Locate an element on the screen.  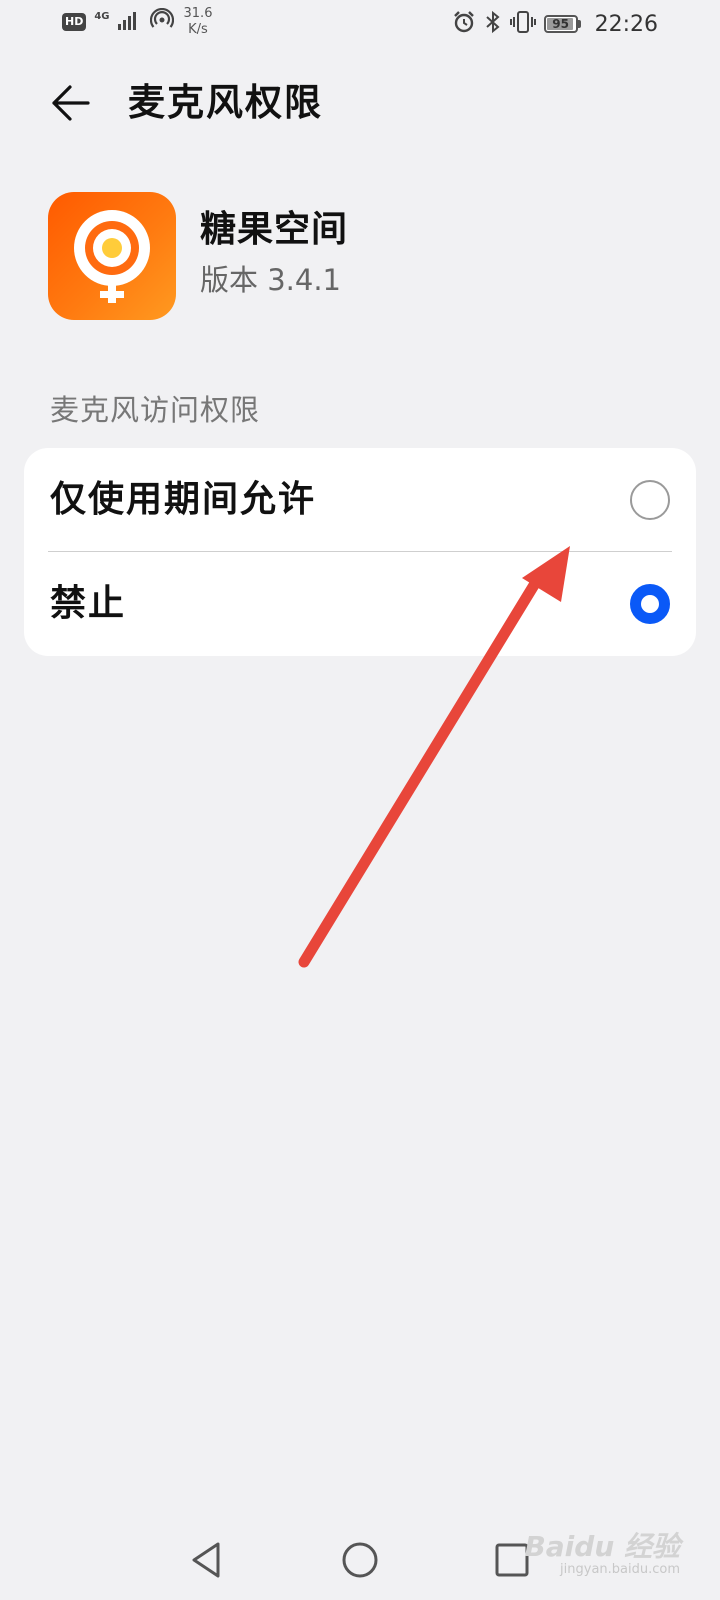
status-bar: HD 4G 31.6 K/s 95 22:26 is located at coordinates (360, 24).